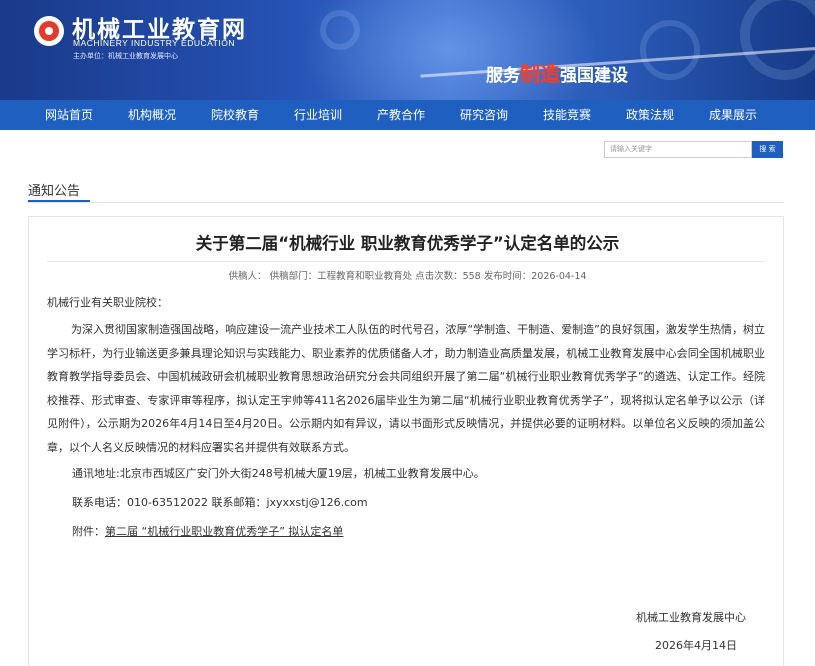  Describe the element at coordinates (318, 115) in the screenshot. I see `nav-item-industry-training: 行业培训` at that location.